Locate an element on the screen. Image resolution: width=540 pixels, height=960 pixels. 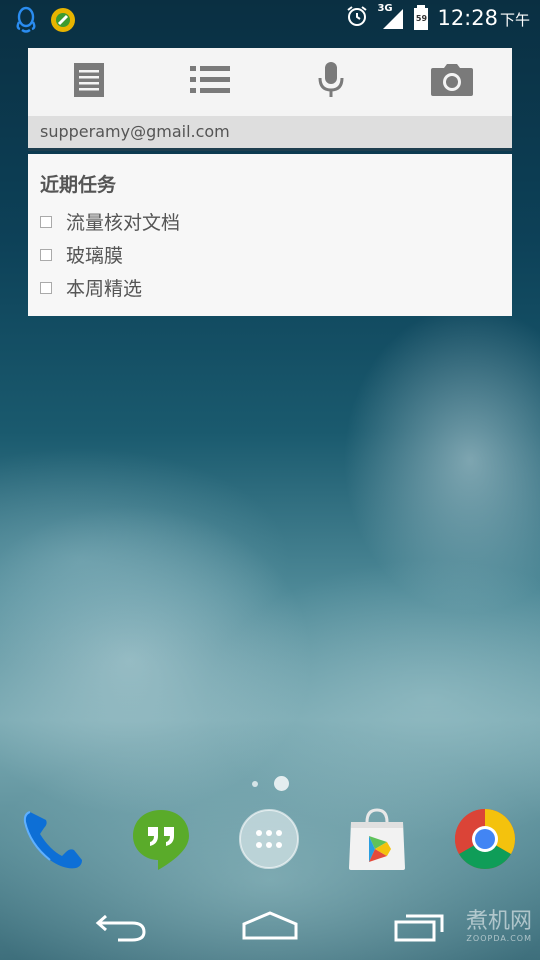
list-item: 玻璃膜 is located at coordinates (270, 254).